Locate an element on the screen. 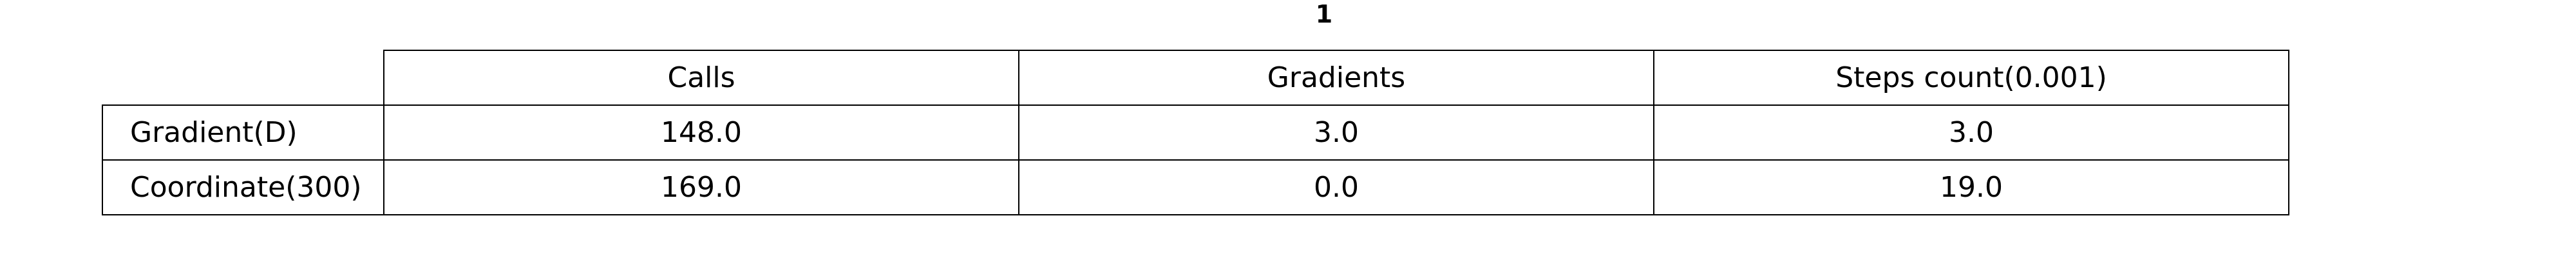  column-header-steps-count: Steps count(0.001) is located at coordinates (1971, 78).